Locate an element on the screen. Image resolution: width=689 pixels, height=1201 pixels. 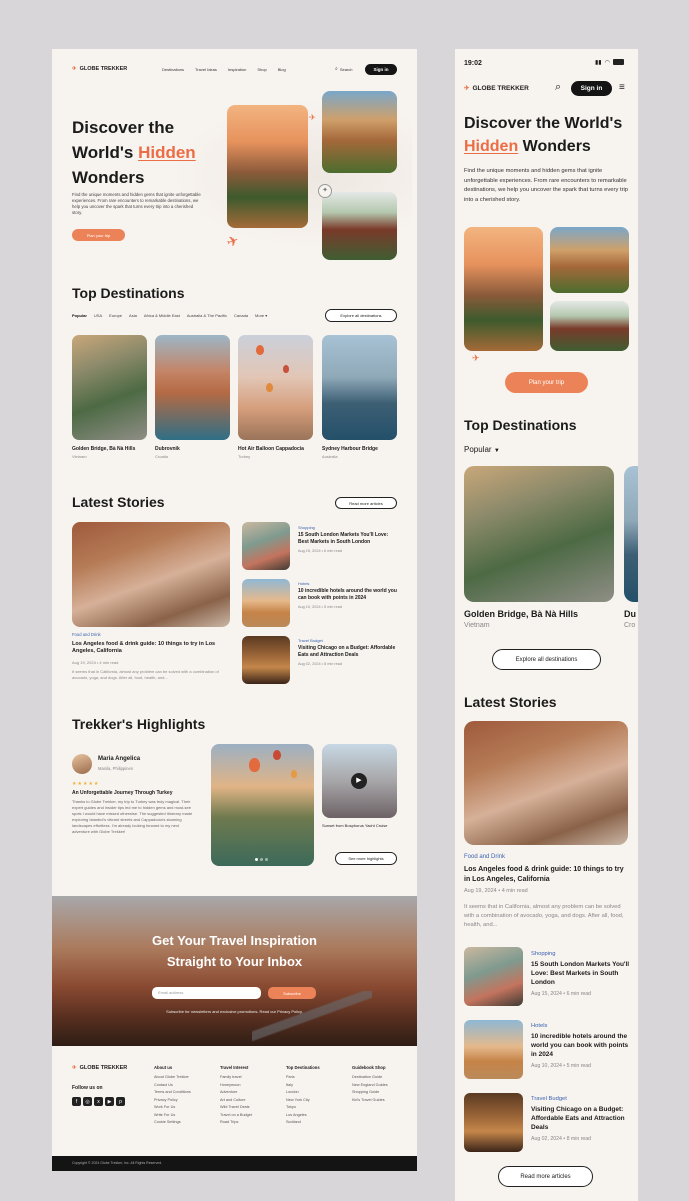
footer-link: Destination Guide is located at coordinates (370, 1077).